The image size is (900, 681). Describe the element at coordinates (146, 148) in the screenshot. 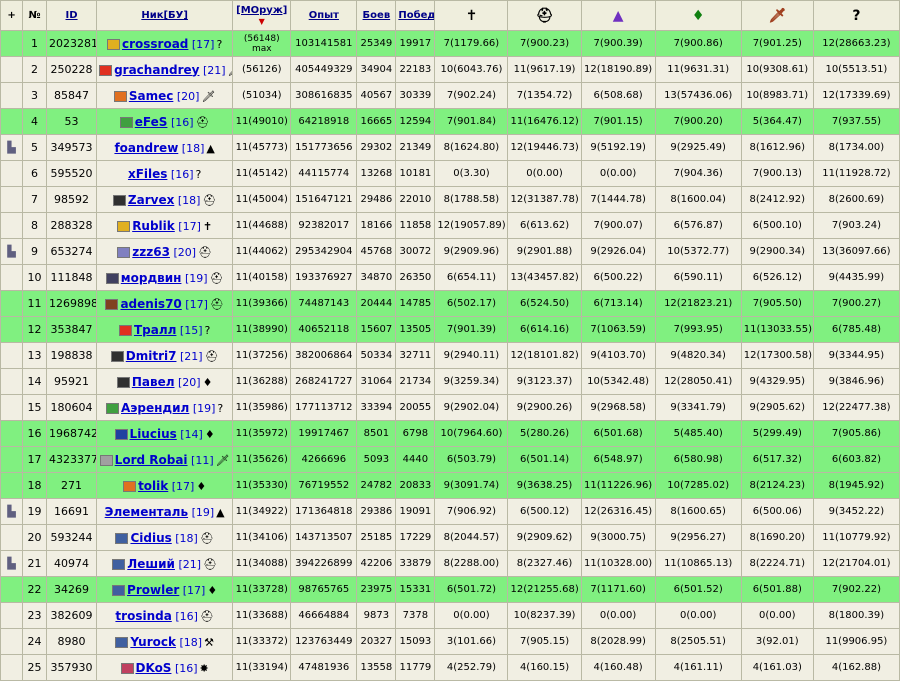

I see `player-link: foandrew` at that location.